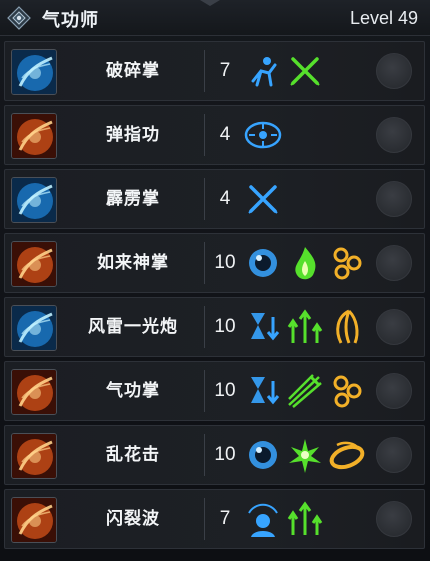  I want to click on flash-rift-wave-icon, so click(34, 520).